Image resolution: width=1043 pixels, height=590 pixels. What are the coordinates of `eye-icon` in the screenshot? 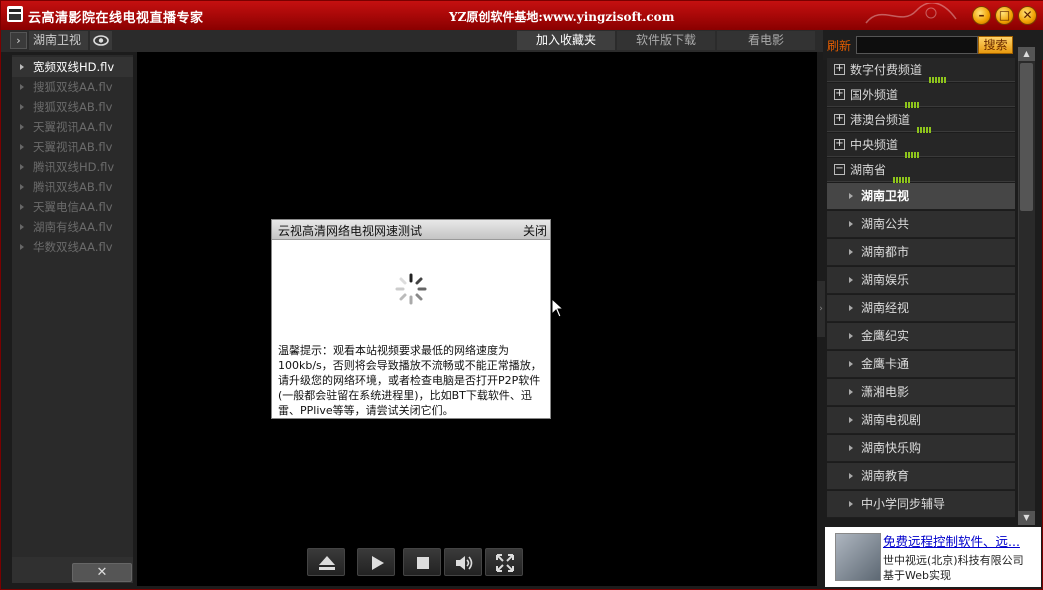 It's located at (101, 40).